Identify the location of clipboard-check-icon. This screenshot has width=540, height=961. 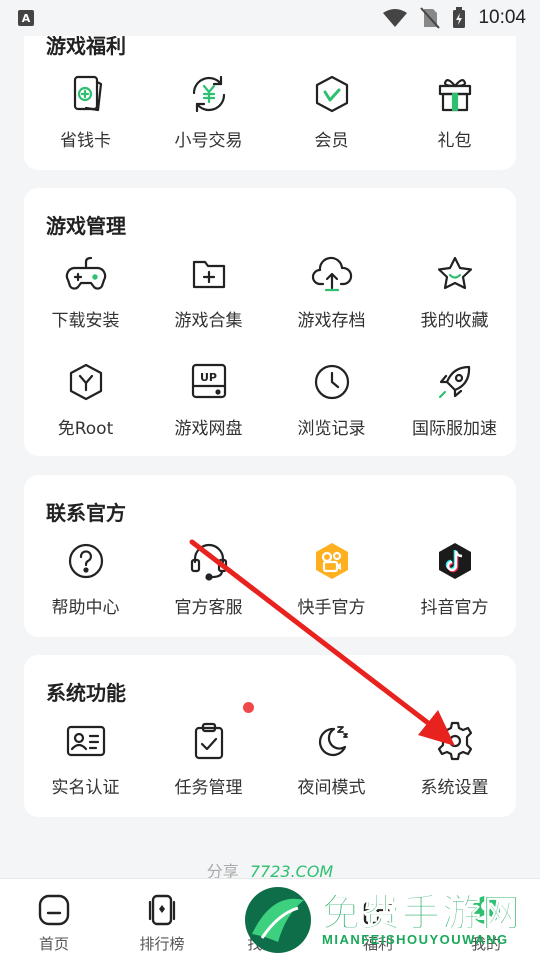
(209, 741).